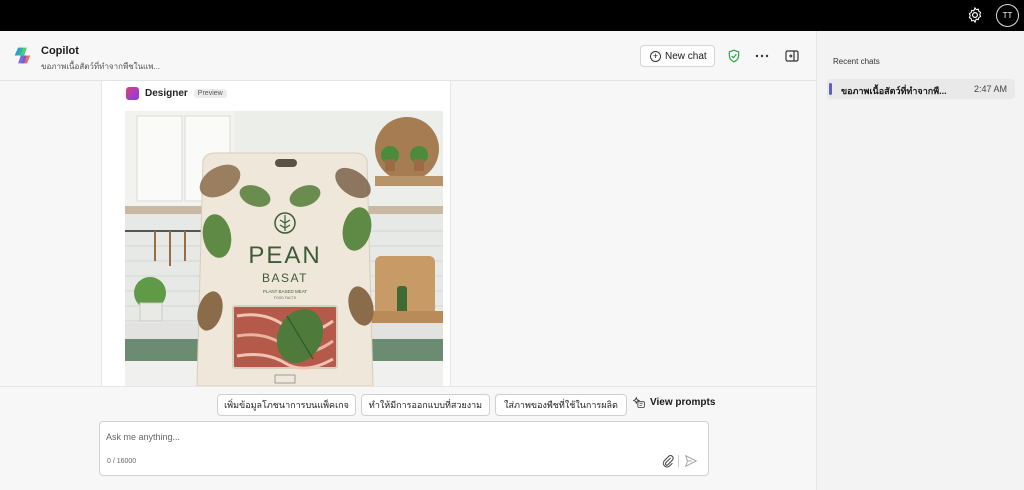 The image size is (1024, 490). I want to click on view-prompts-button: View prompts, so click(674, 402).